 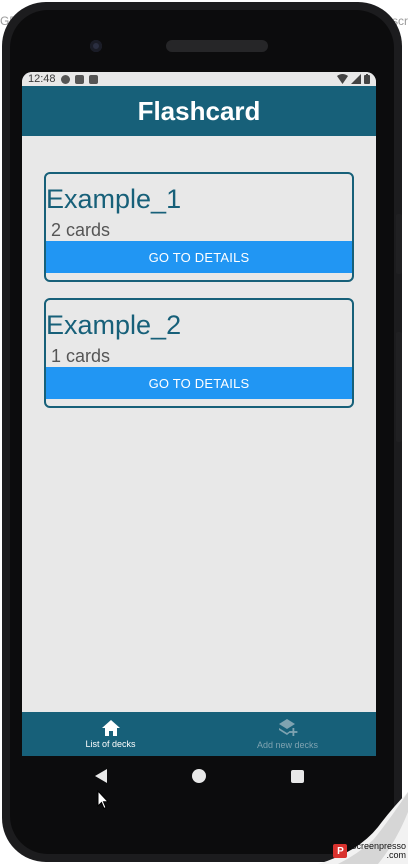 What do you see at coordinates (81, 356) in the screenshot?
I see `deck-card-count: 1 cards` at bounding box center [81, 356].